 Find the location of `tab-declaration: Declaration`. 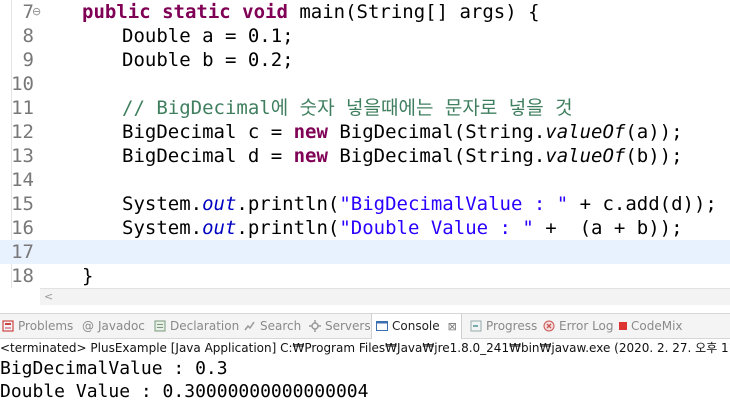

tab-declaration: Declaration is located at coordinates (196, 326).